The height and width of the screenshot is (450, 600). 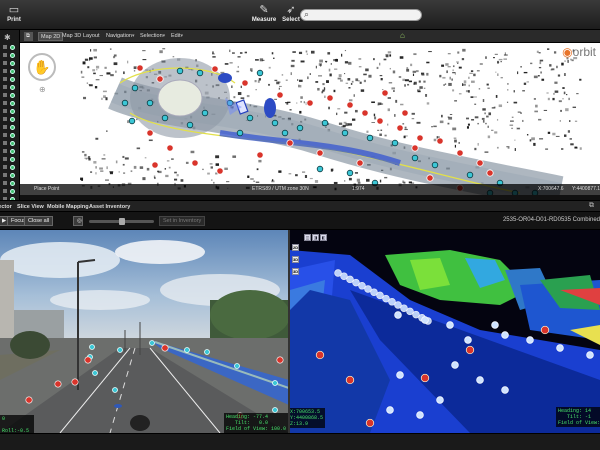 What do you see at coordinates (307, 237) in the screenshot?
I see `view-tool-a: ◫` at bounding box center [307, 237].